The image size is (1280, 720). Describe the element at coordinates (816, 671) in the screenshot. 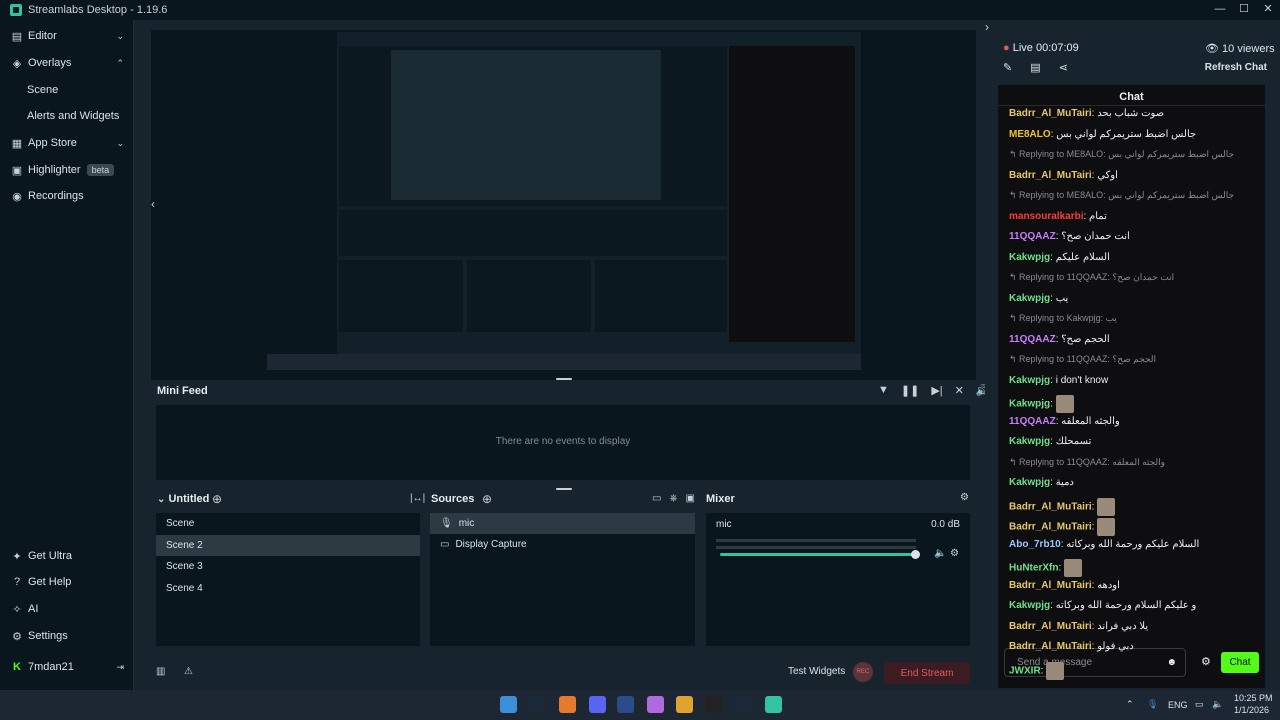

I see `test-widgets-button: Test Widgets` at that location.